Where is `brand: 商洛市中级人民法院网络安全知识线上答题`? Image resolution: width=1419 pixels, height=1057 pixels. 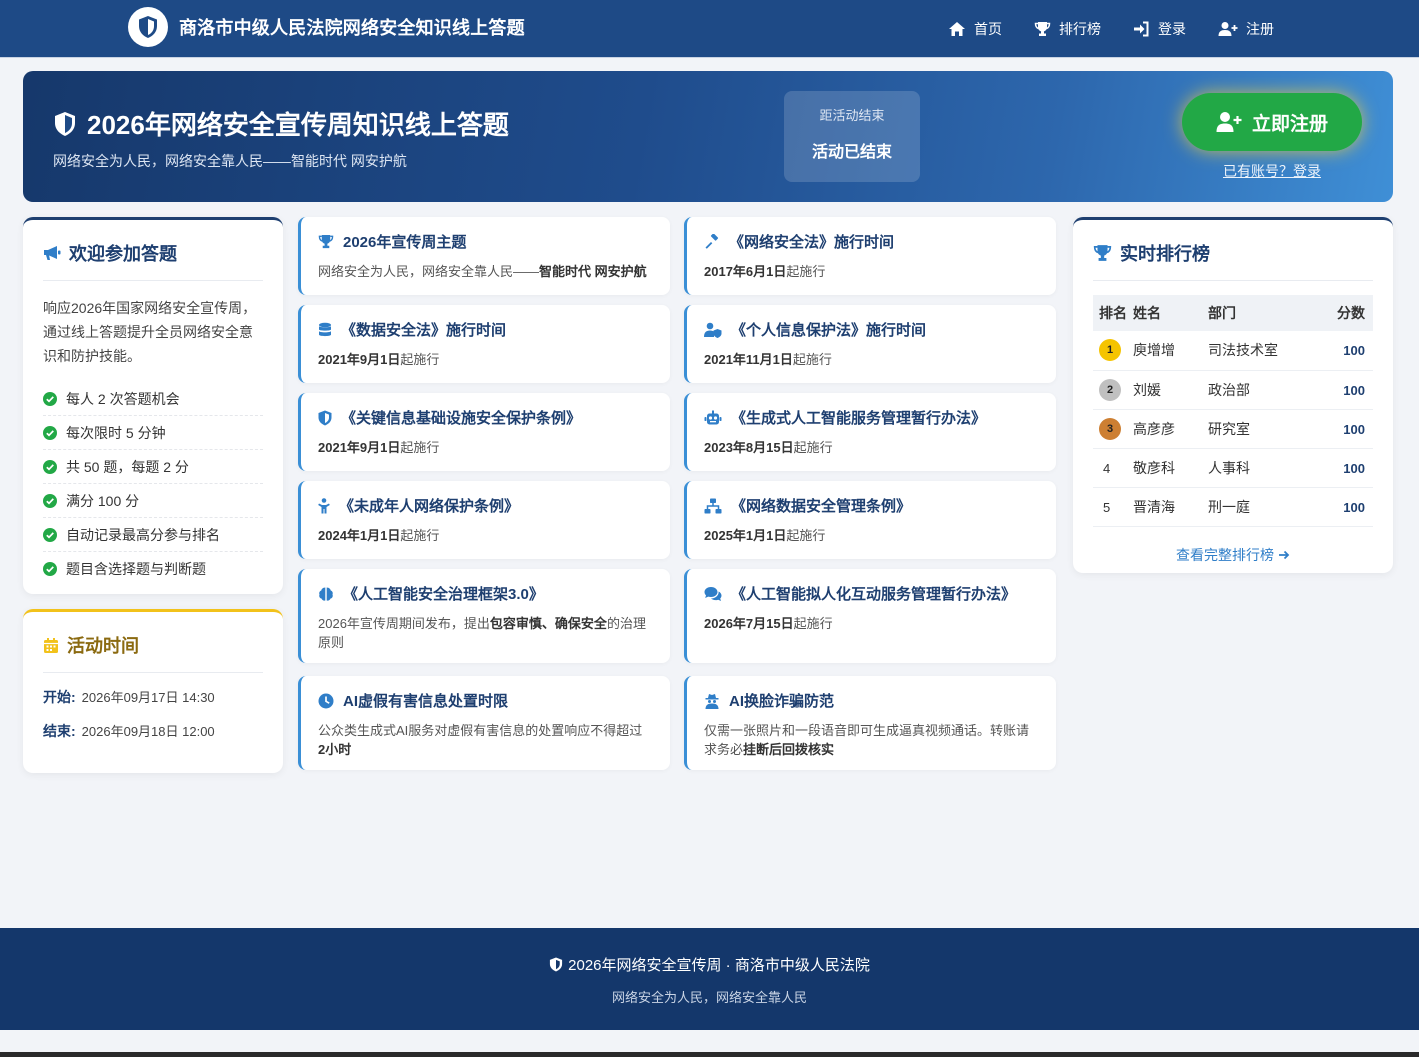
brand: 商洛市中级人民法院网络安全知识线上答题 is located at coordinates (326, 27).